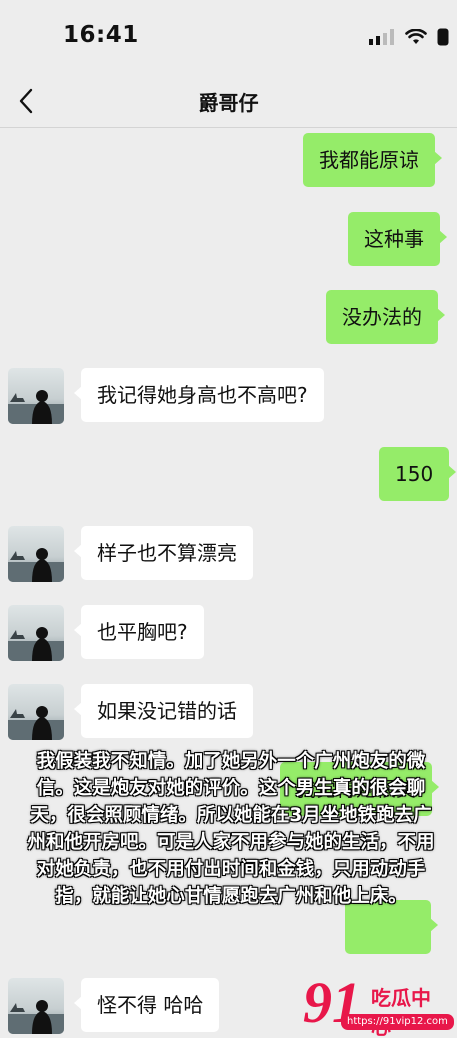 Image resolution: width=457 pixels, height=1038 pixels. I want to click on my-message-bubble: 我都能原谅, so click(372, 160).